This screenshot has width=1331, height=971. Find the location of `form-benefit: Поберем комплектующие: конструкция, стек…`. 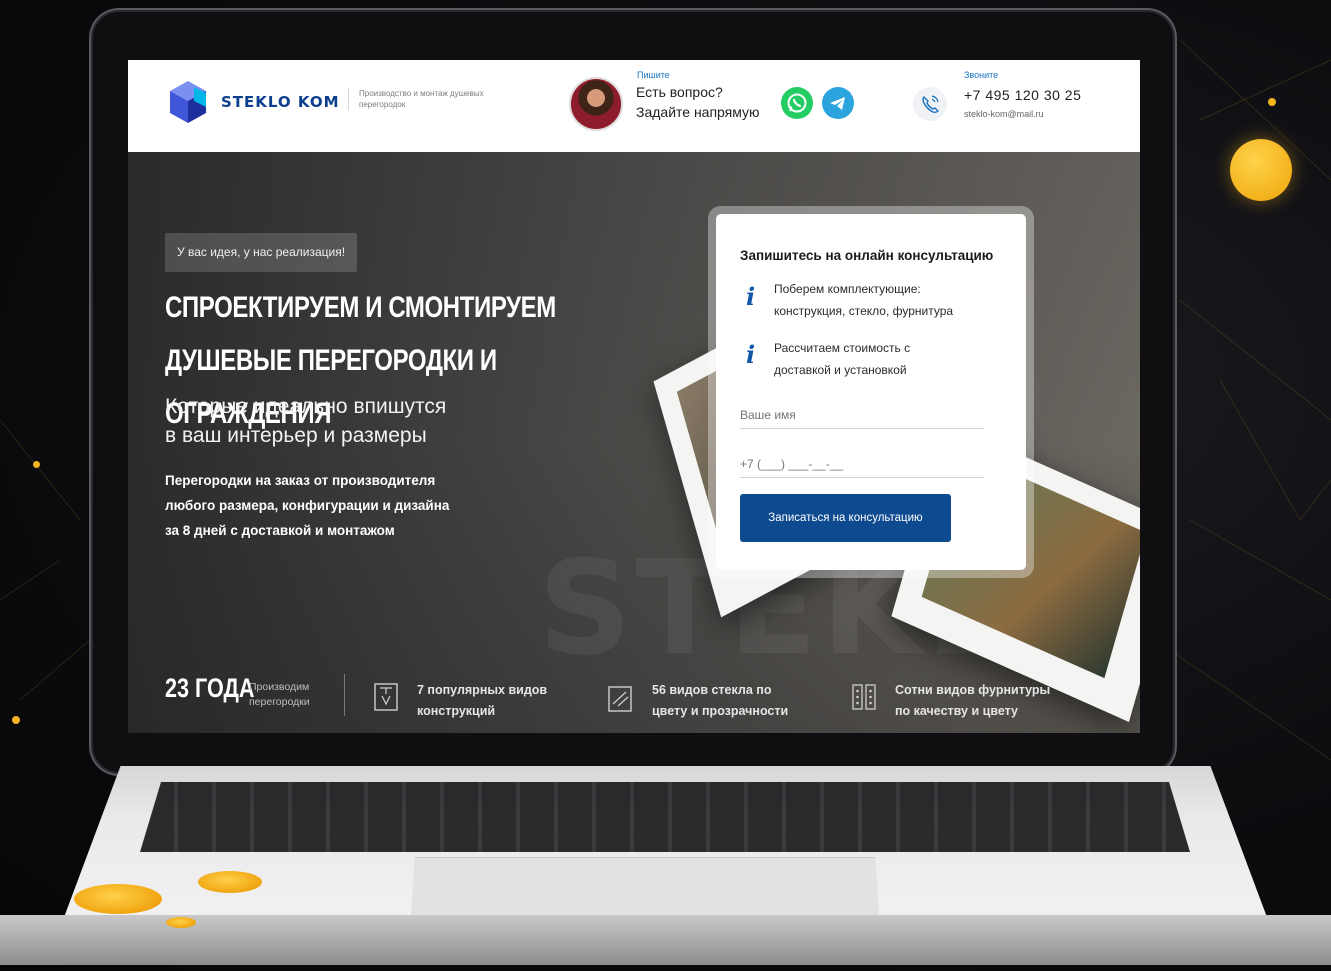

form-benefit: Поберем комплектующие: конструкция, стек… is located at coordinates (863, 300).